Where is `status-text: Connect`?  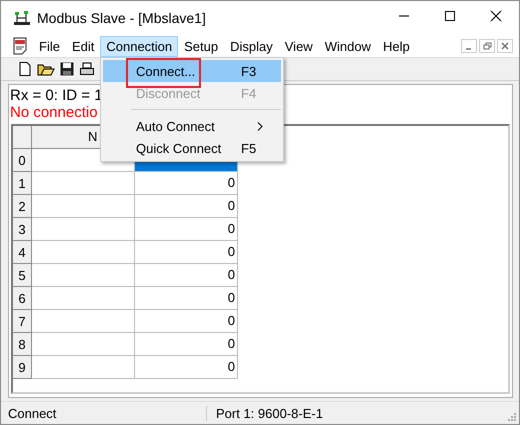
status-text: Connect is located at coordinates (104, 413).